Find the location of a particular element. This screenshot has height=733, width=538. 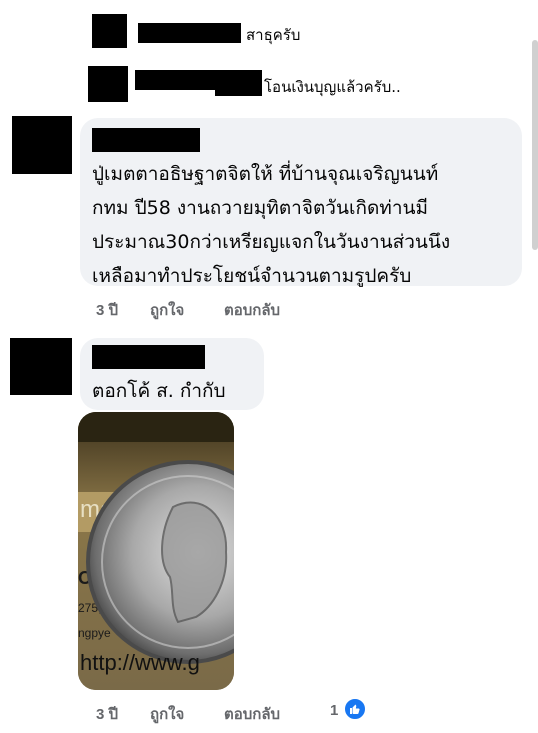

coin-image: ma OR 275, ngpye http://www.g is located at coordinates (156, 551).